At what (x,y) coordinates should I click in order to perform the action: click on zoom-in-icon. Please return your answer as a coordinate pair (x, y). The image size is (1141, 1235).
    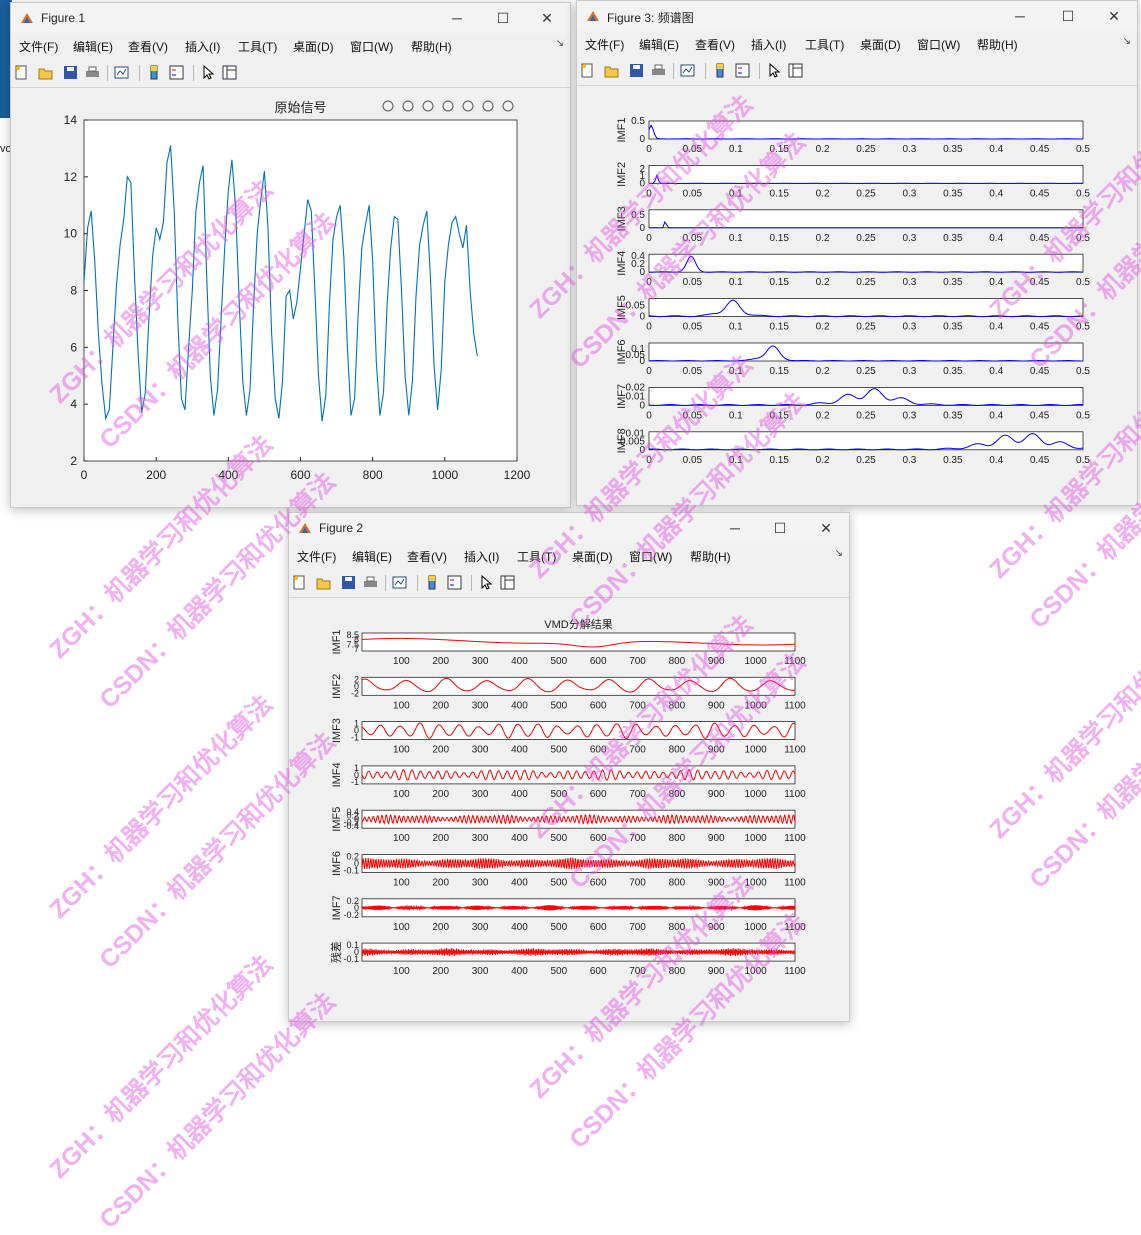
    Looking at the image, I should click on (468, 106).